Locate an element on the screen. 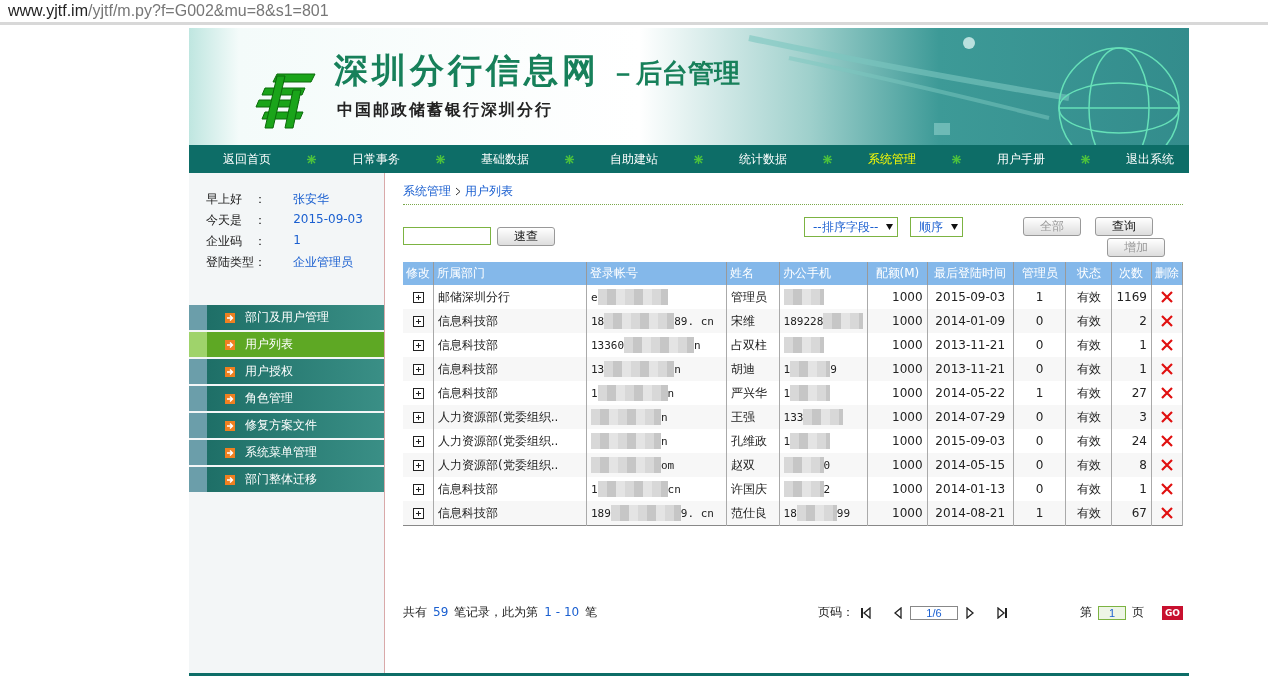 This screenshot has width=1268, height=676. page-indicator-field: 1/6 is located at coordinates (933, 612).